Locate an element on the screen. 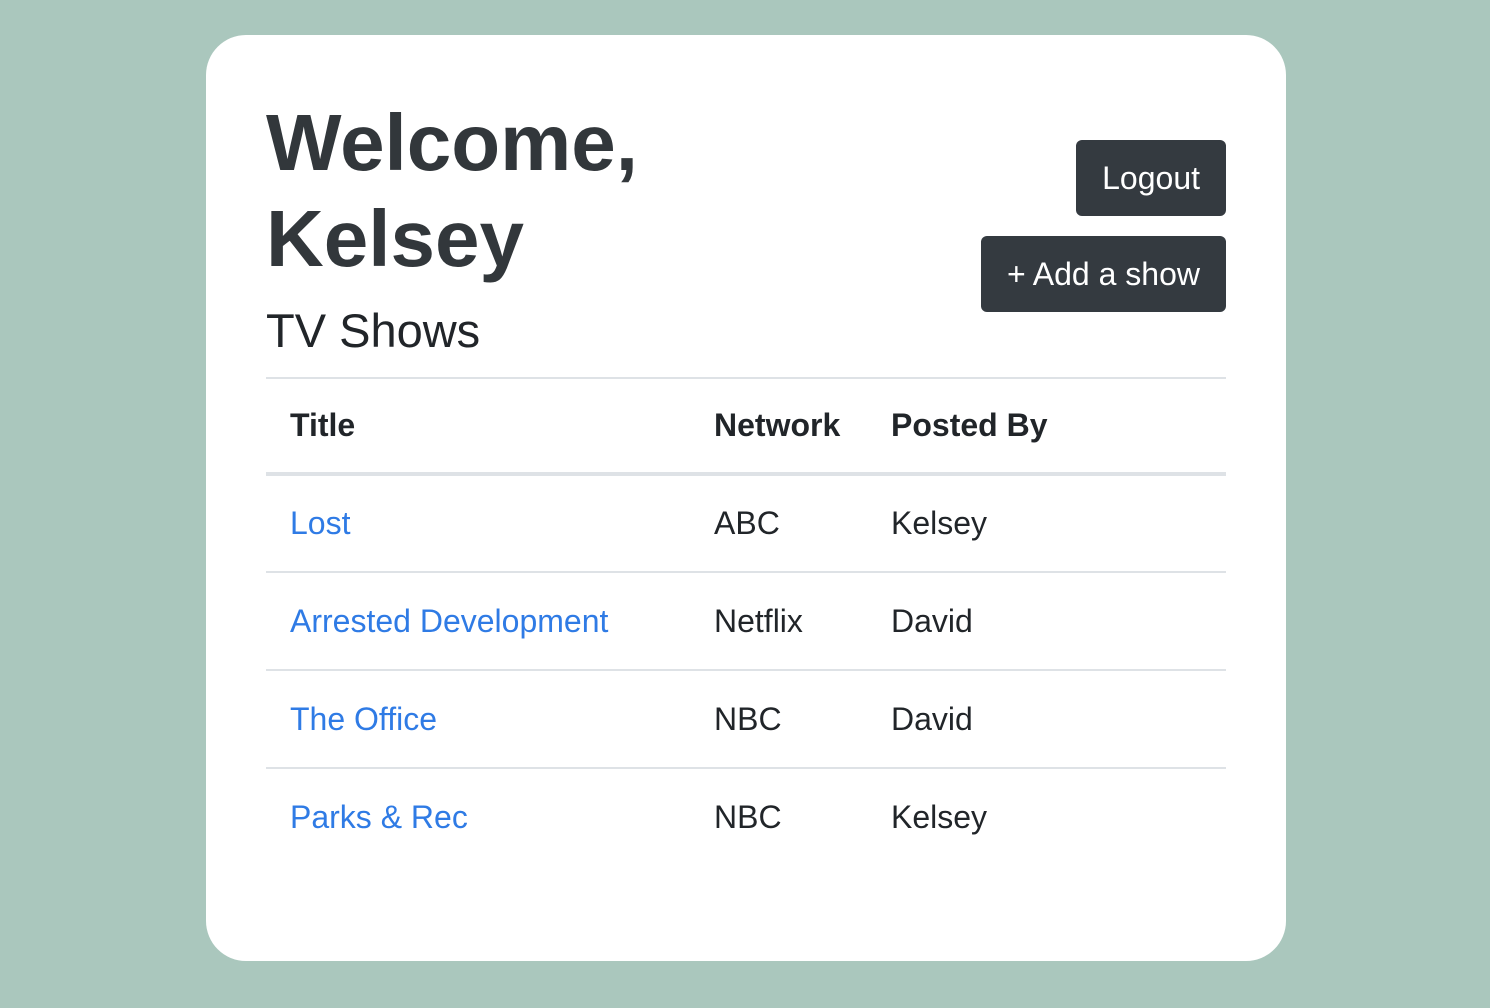 This screenshot has width=1490, height=1008. column-header-network: Network is located at coordinates (778, 426).